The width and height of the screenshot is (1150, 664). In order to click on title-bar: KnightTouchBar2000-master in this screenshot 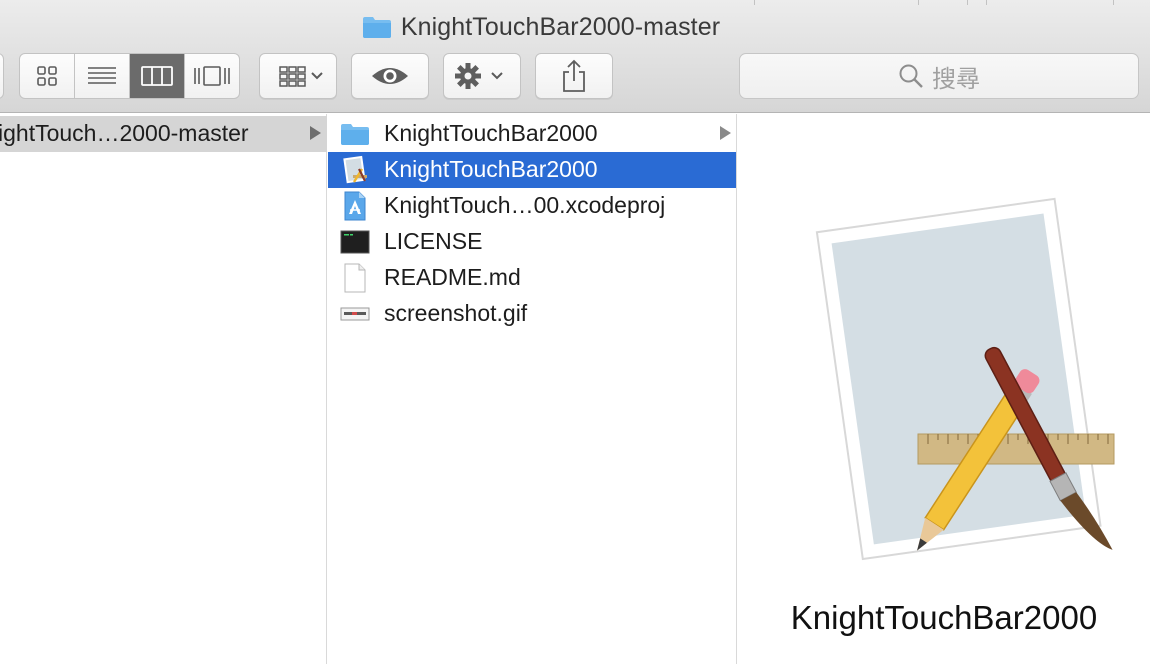, I will do `click(575, 27)`.